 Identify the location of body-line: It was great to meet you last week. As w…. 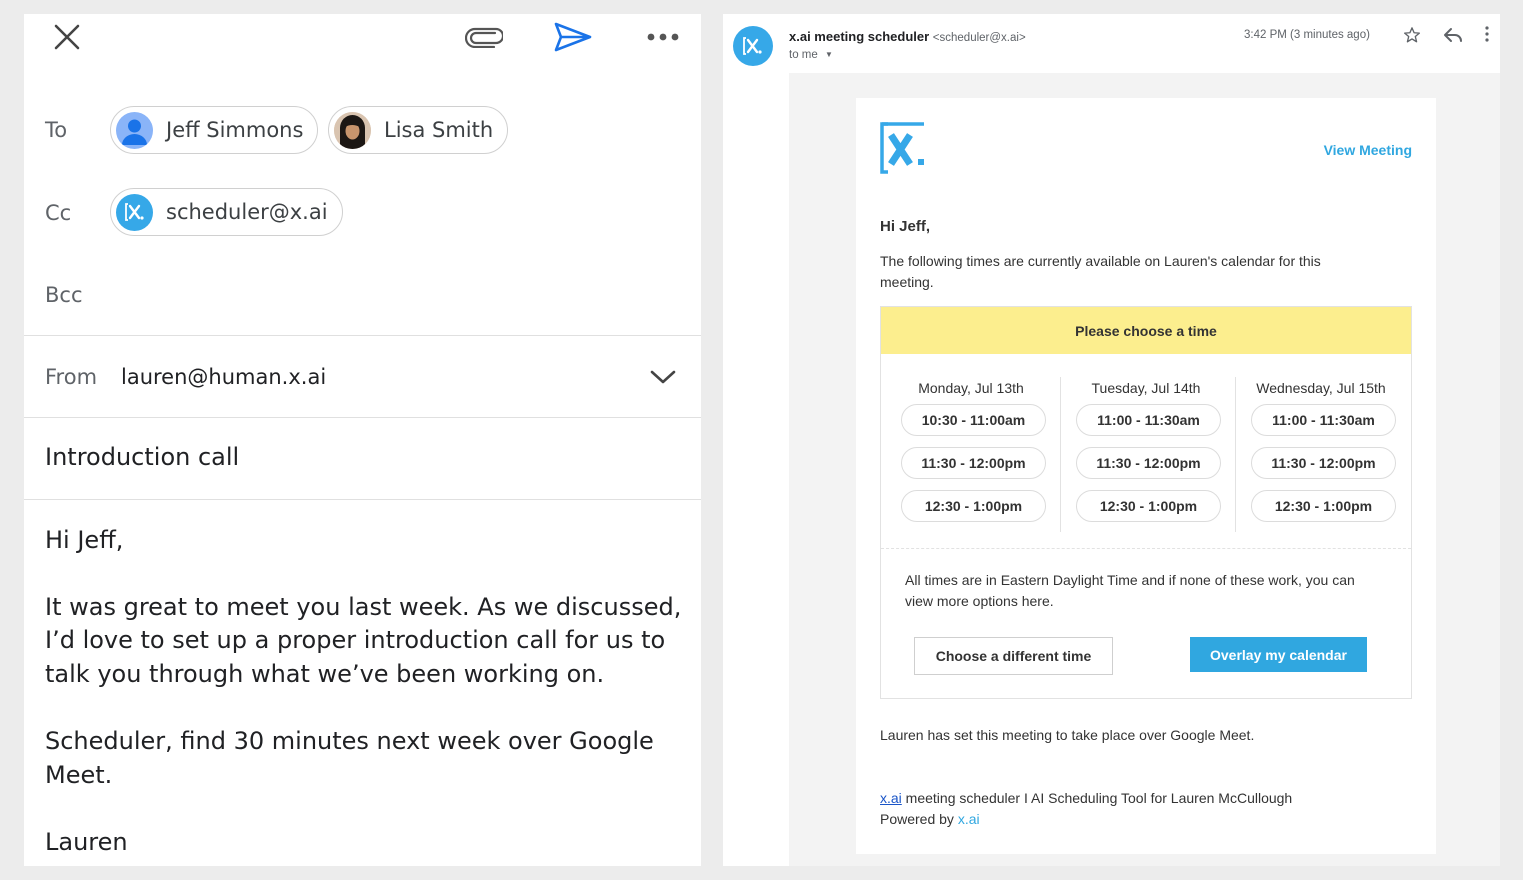
(363, 607).